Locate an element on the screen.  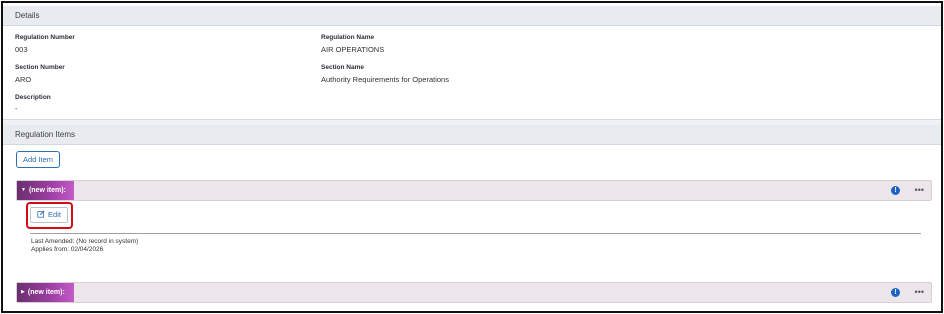
section-name-value: Authority Requirements for Operations is located at coordinates (385, 79).